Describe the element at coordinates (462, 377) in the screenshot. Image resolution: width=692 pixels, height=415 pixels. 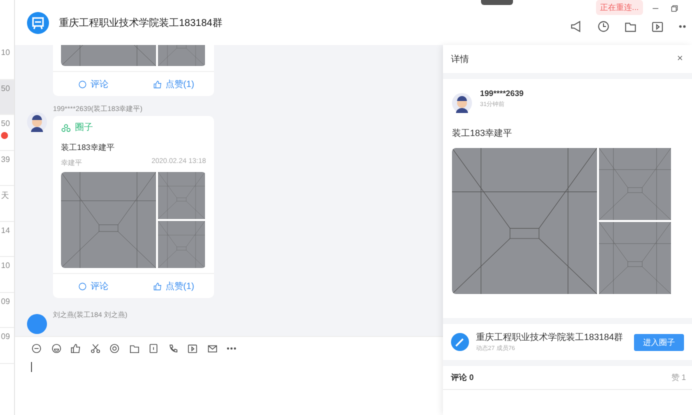
I see `comments-count: 评论 0` at that location.